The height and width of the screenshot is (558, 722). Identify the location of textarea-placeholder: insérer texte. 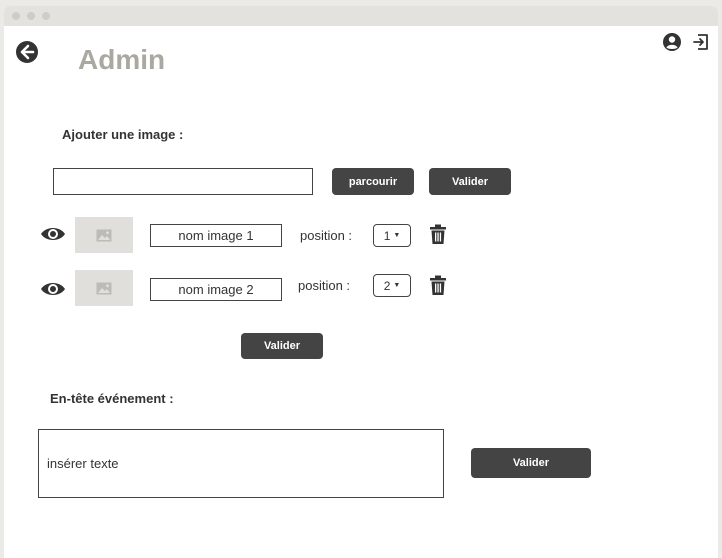
(83, 463).